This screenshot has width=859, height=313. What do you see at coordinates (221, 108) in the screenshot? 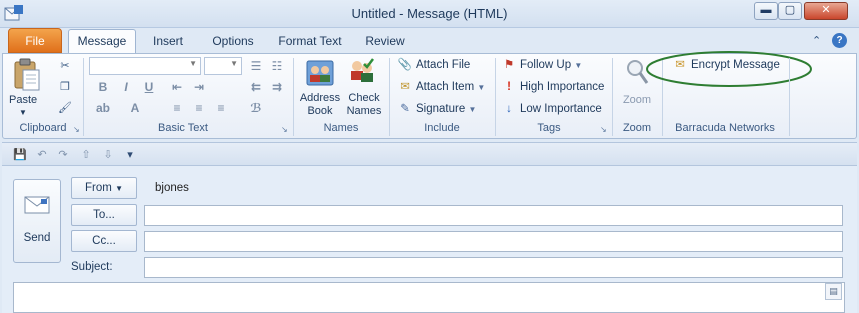
I see `align-right-icon: ≡` at bounding box center [221, 108].